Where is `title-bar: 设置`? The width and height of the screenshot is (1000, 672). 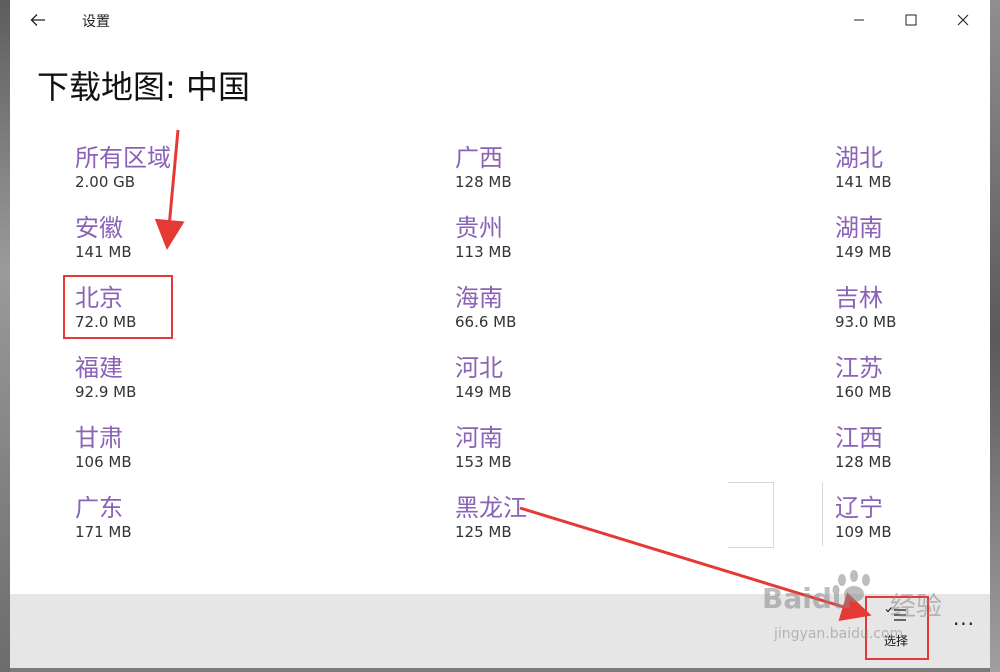
title-bar: 设置 is located at coordinates (500, 20).